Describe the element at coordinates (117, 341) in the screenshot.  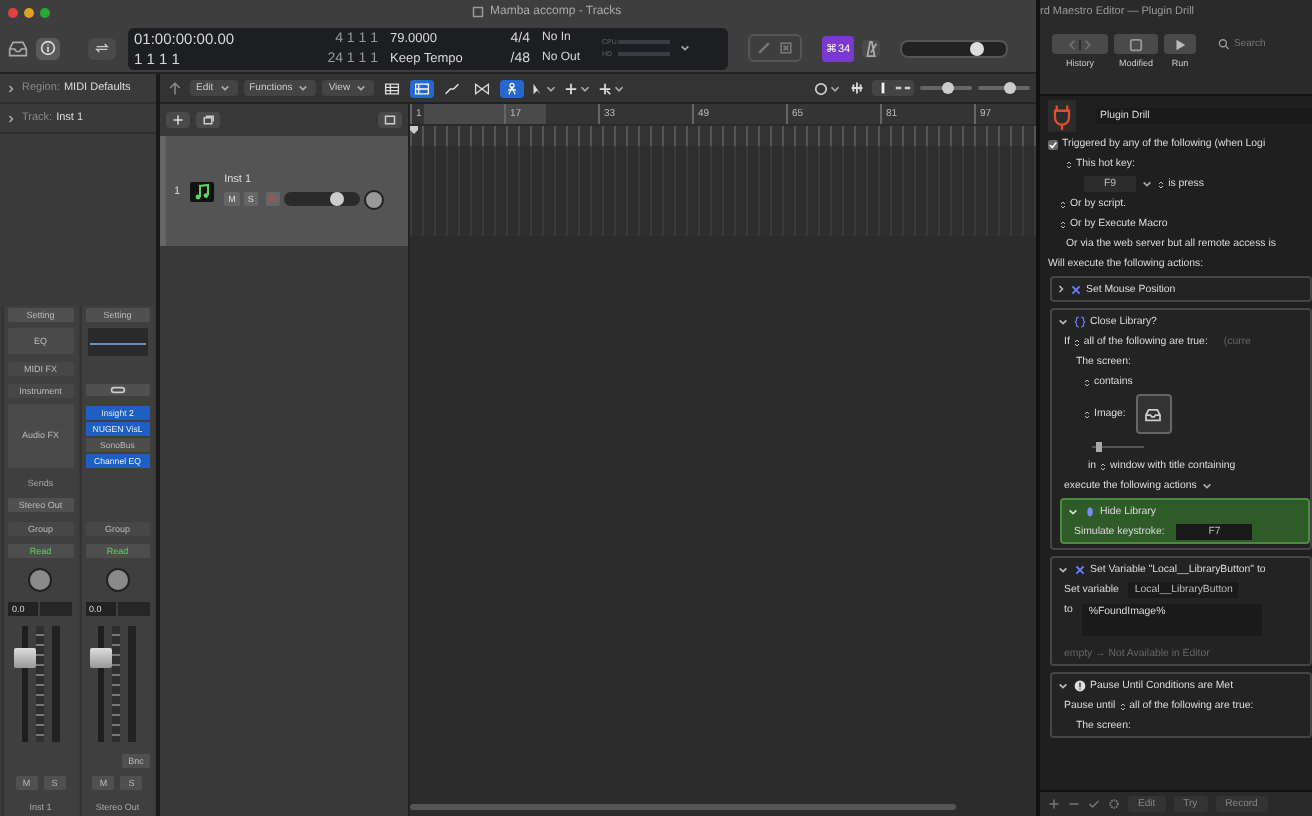
I see `eq-curve-display` at that location.